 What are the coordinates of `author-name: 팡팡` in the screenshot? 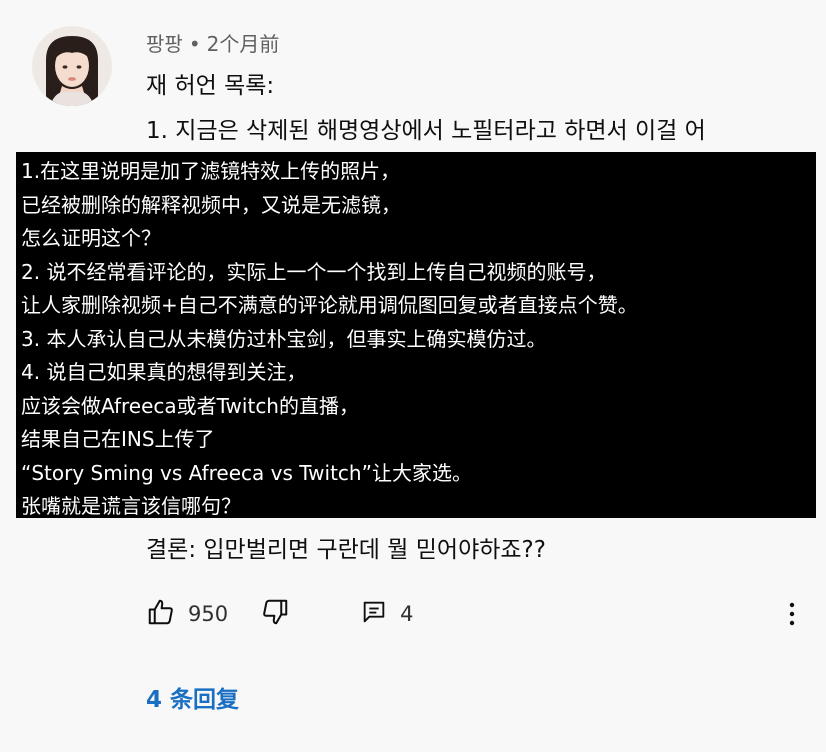 It's located at (164, 44).